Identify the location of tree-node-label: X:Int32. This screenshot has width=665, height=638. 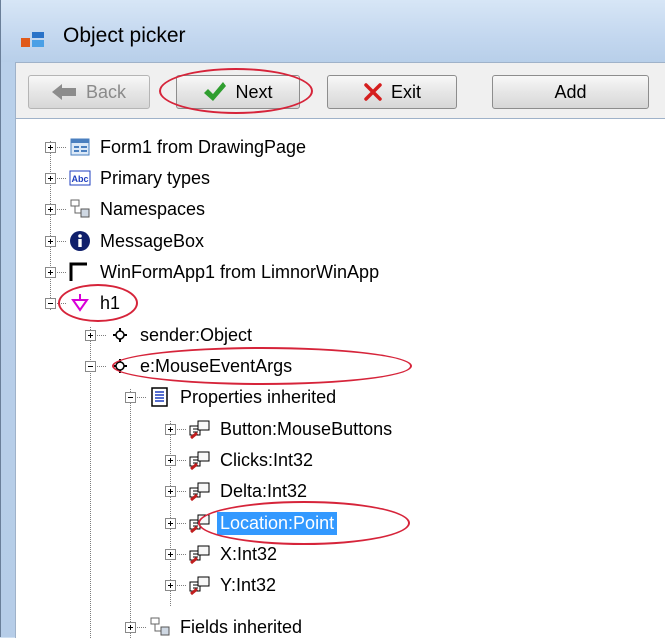
(248, 554).